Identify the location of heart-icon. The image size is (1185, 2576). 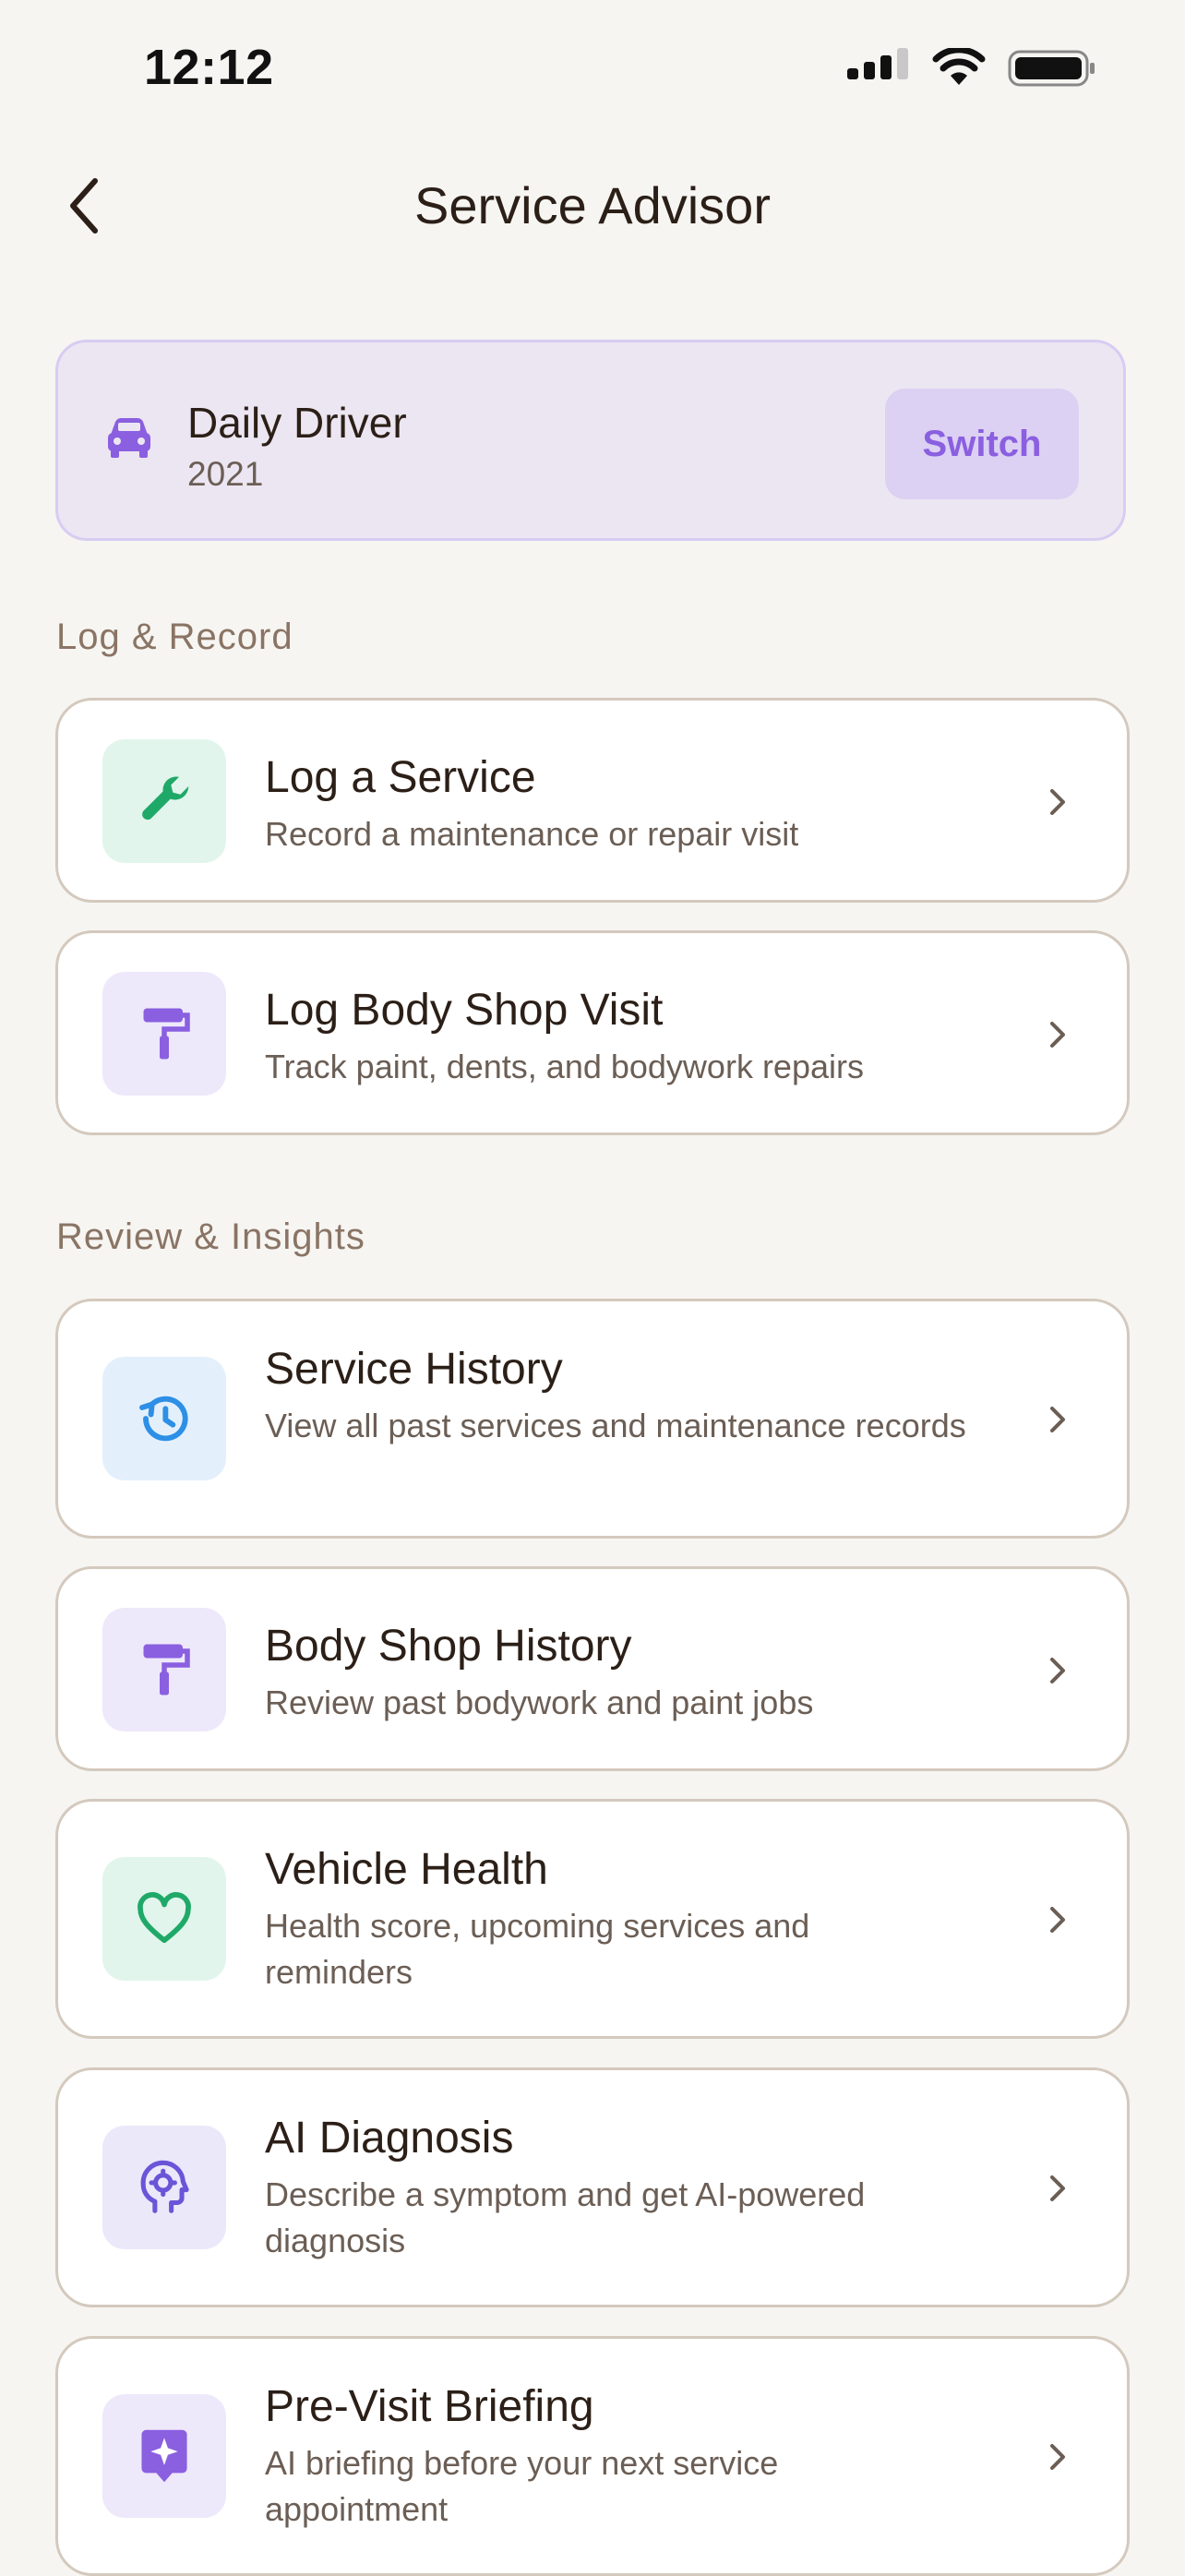
(164, 1918).